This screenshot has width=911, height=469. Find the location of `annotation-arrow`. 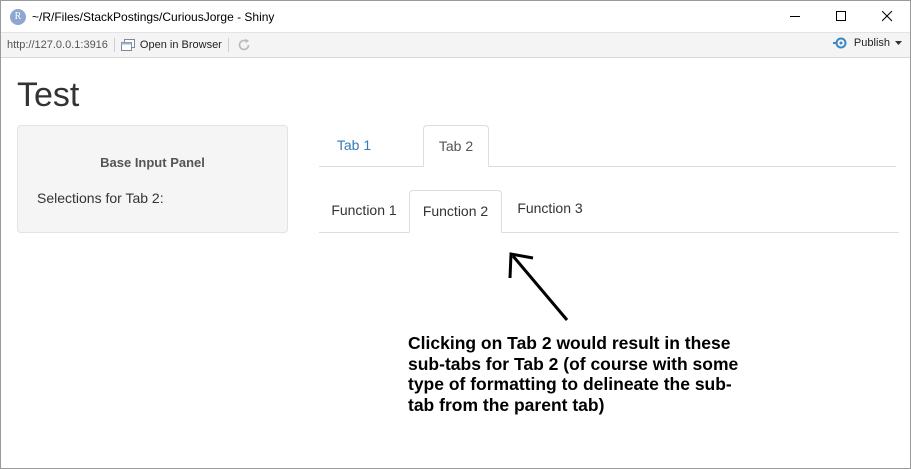

annotation-arrow is located at coordinates (538, 286).